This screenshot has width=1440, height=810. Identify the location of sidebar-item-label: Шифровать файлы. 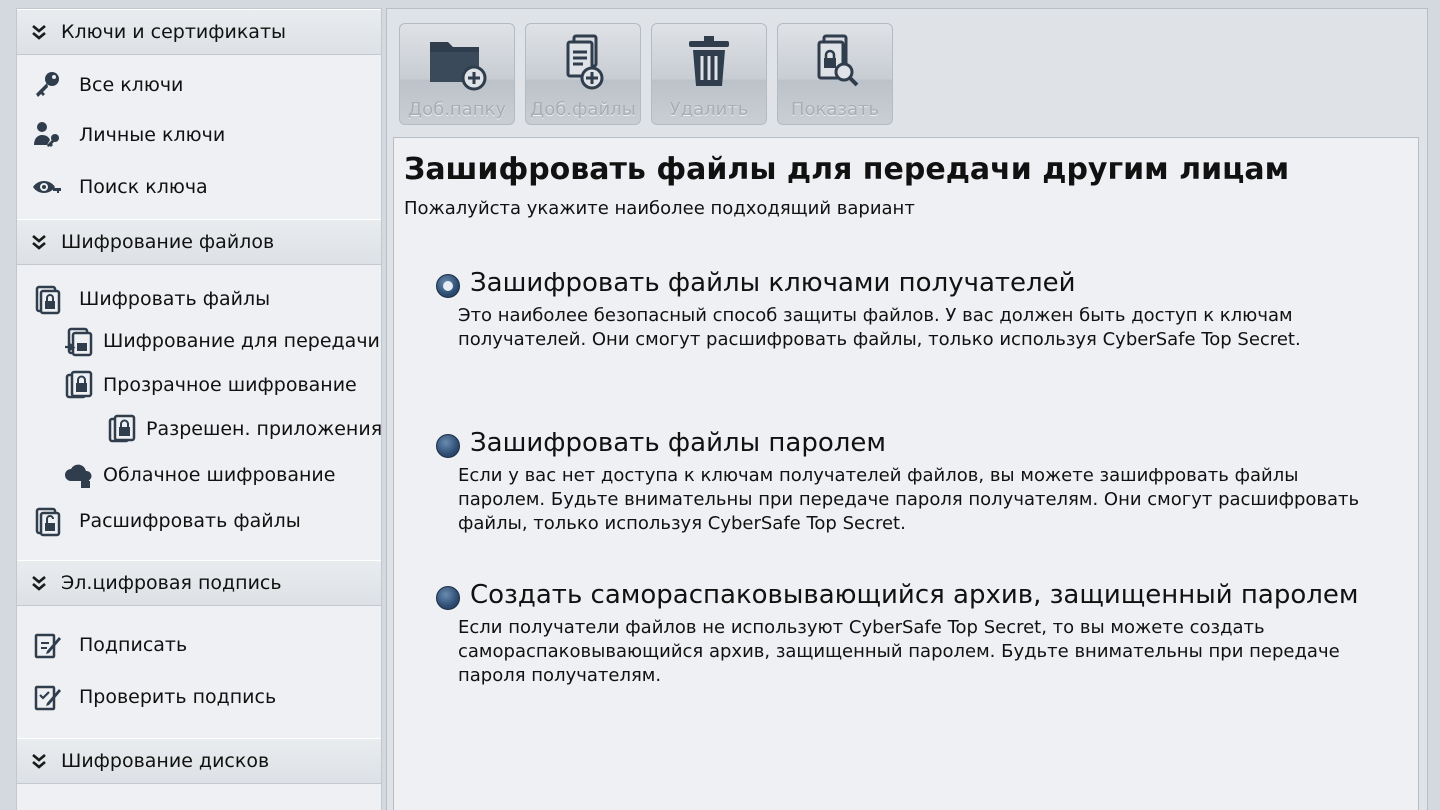
(175, 299).